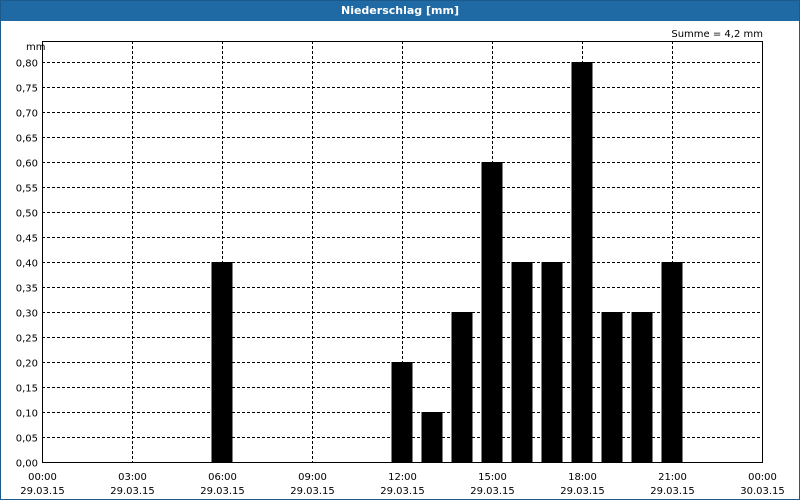 The width and height of the screenshot is (800, 500). Describe the element at coordinates (132, 477) in the screenshot. I see `x-tick-time-label: 03:00` at that location.